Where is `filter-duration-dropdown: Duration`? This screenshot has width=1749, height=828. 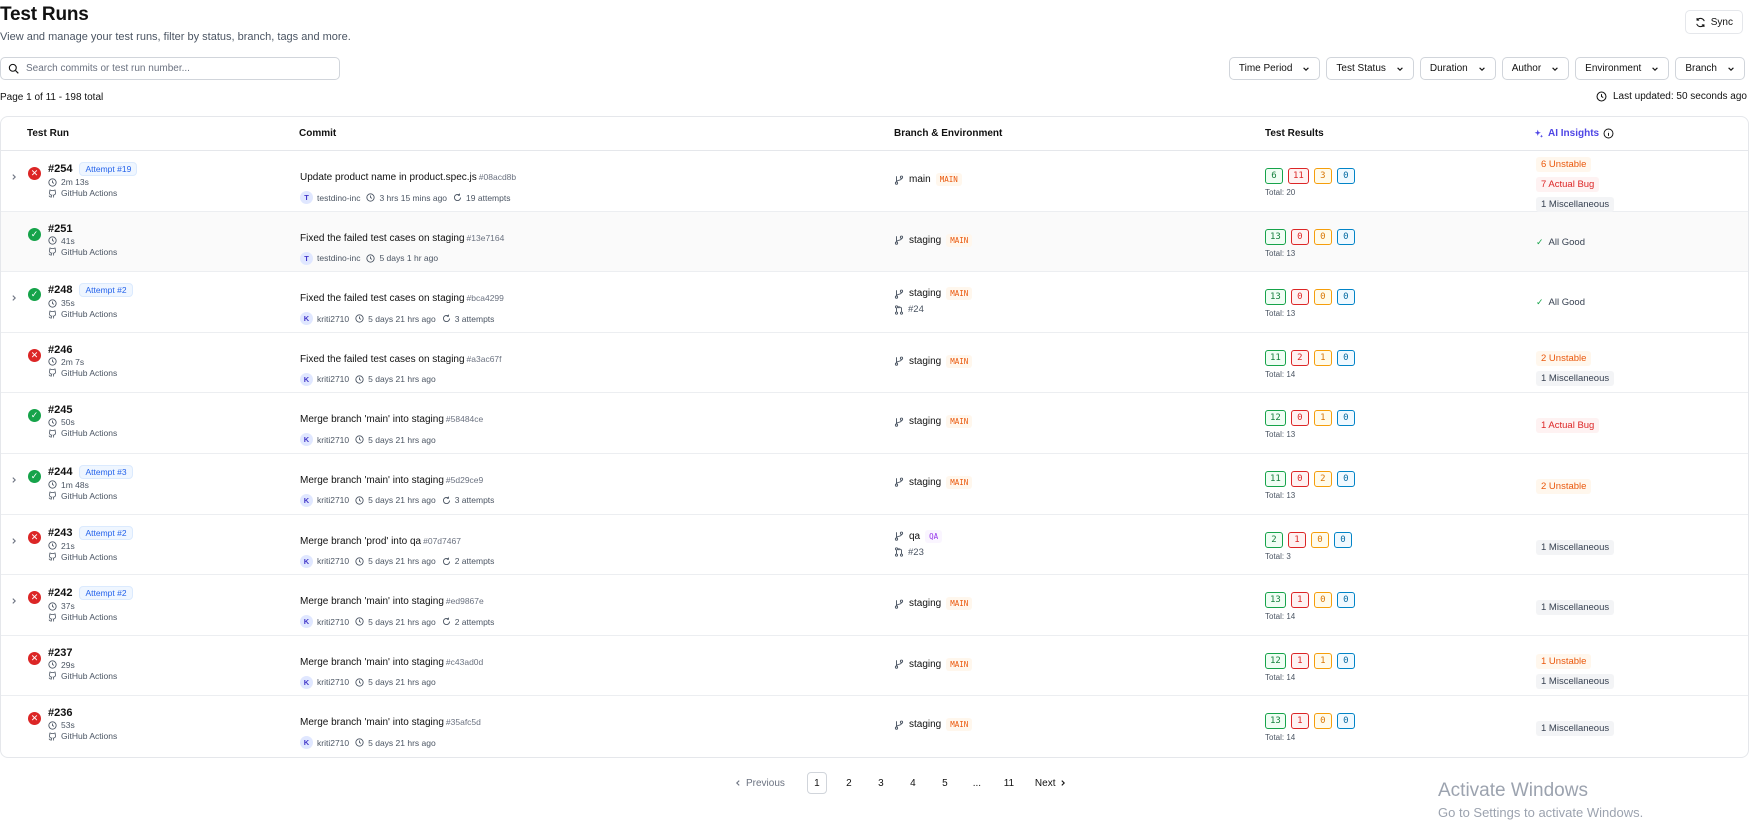 filter-duration-dropdown: Duration is located at coordinates (1457, 68).